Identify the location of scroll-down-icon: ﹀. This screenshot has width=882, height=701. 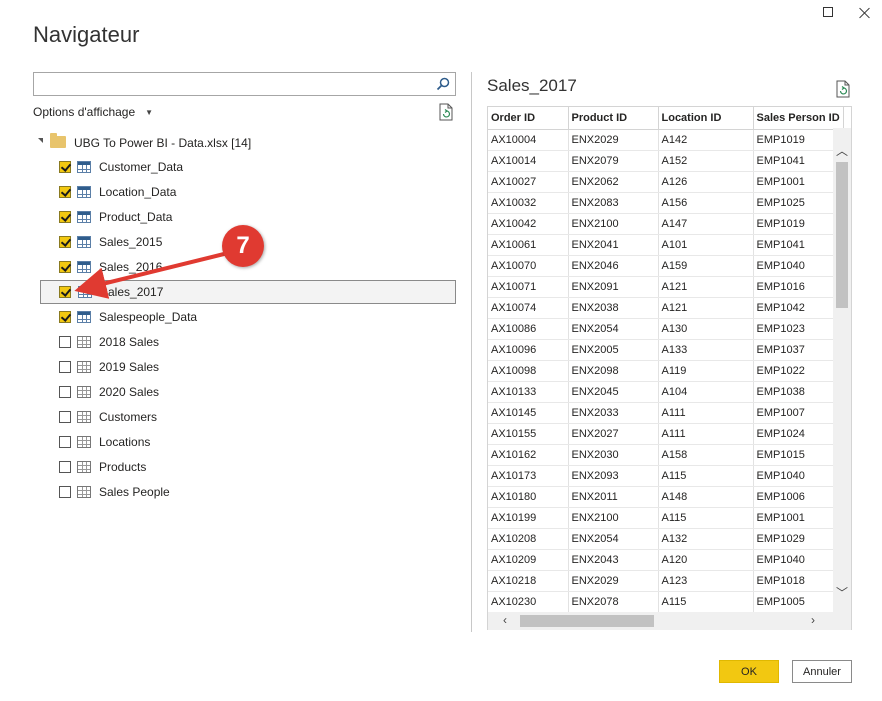
(842, 593).